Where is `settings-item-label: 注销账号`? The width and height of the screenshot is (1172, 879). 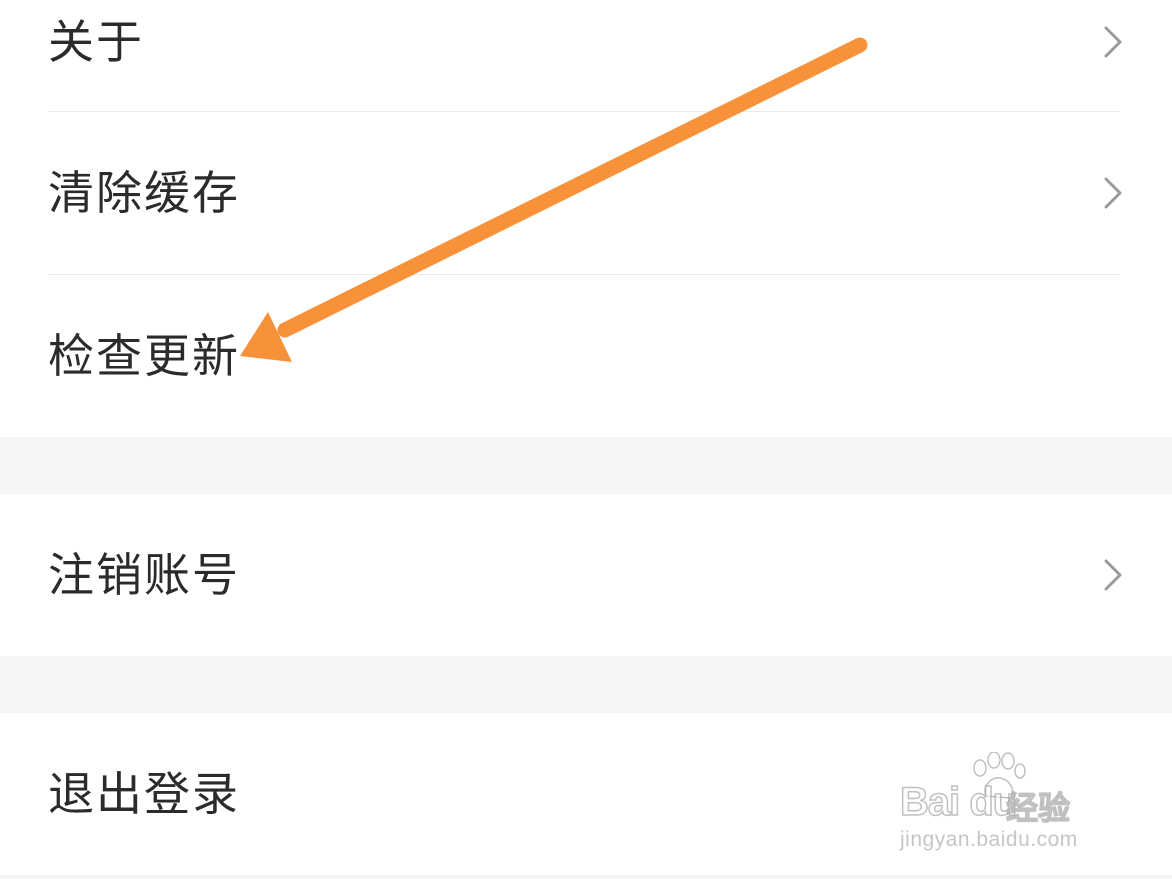 settings-item-label: 注销账号 is located at coordinates (144, 575).